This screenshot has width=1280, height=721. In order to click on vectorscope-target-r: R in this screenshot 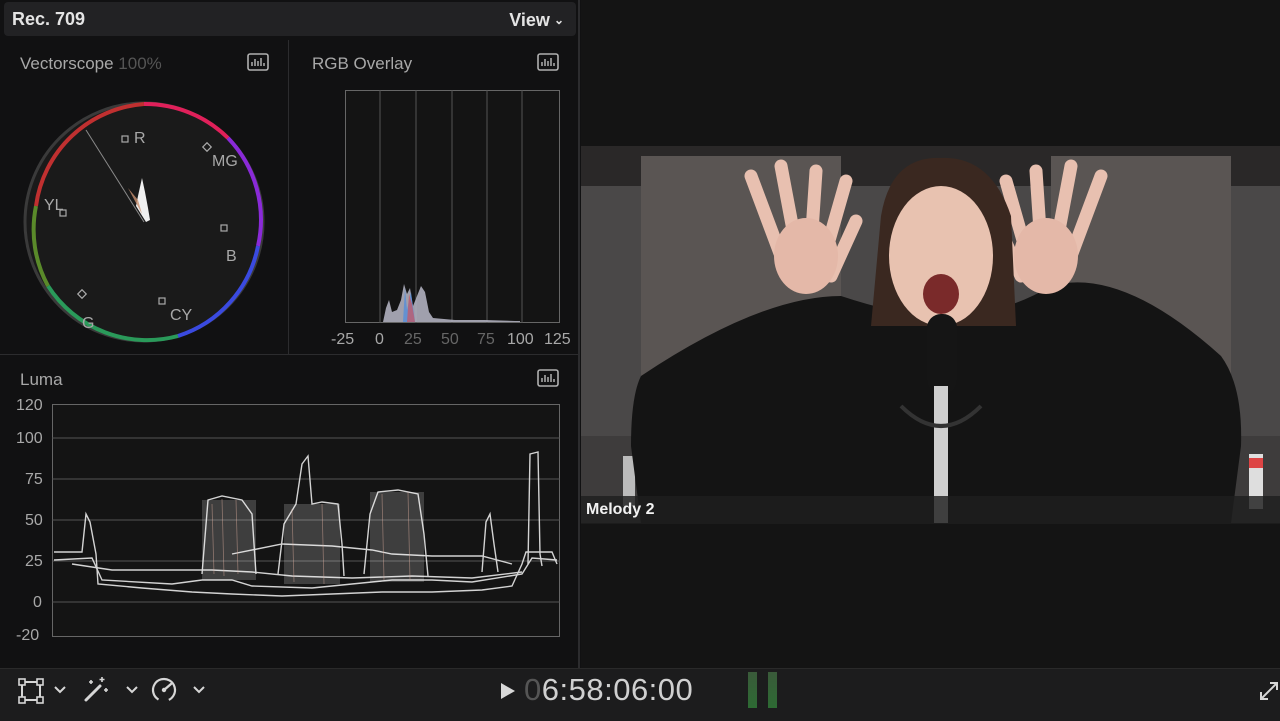, I will do `click(140, 138)`.